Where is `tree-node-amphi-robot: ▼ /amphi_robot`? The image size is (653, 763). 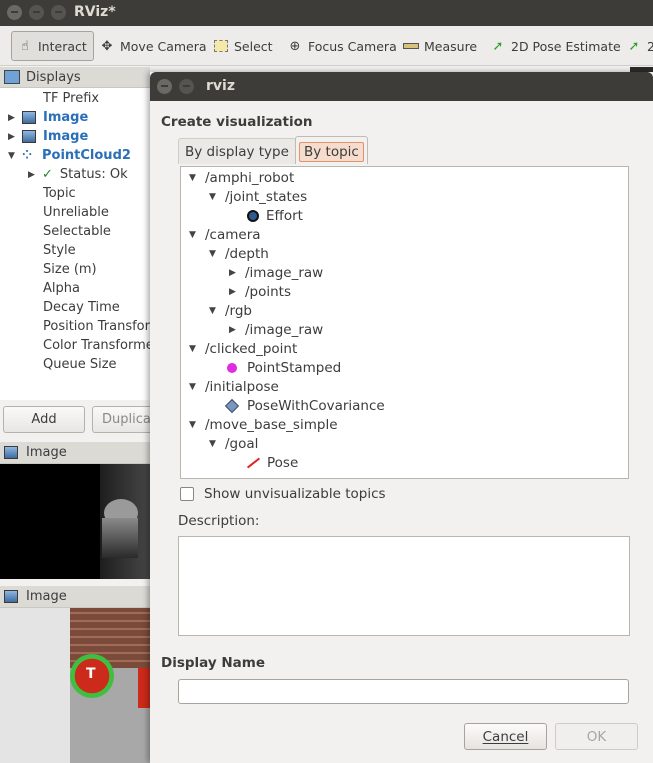
tree-node-amphi-robot: ▼ /amphi_robot is located at coordinates (241, 177).